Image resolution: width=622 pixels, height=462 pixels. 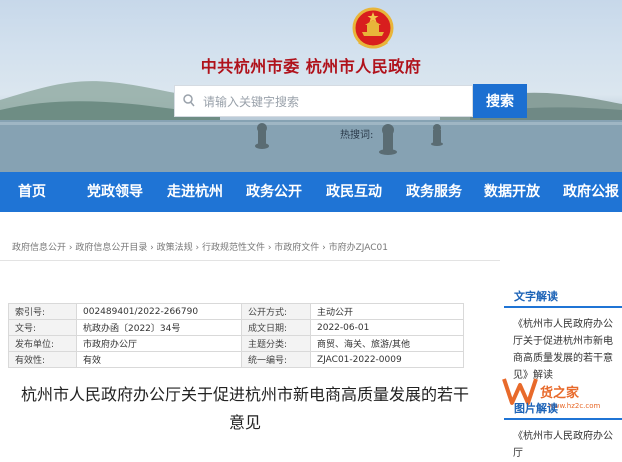 What do you see at coordinates (159, 359) in the screenshot?
I see `meta-value: 有效` at bounding box center [159, 359].